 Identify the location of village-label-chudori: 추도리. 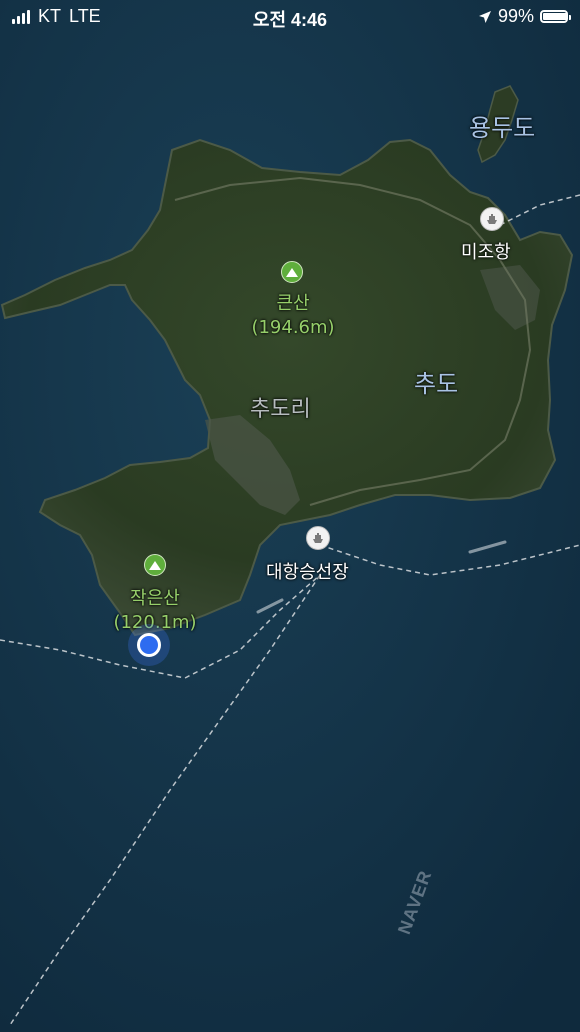
(280, 407).